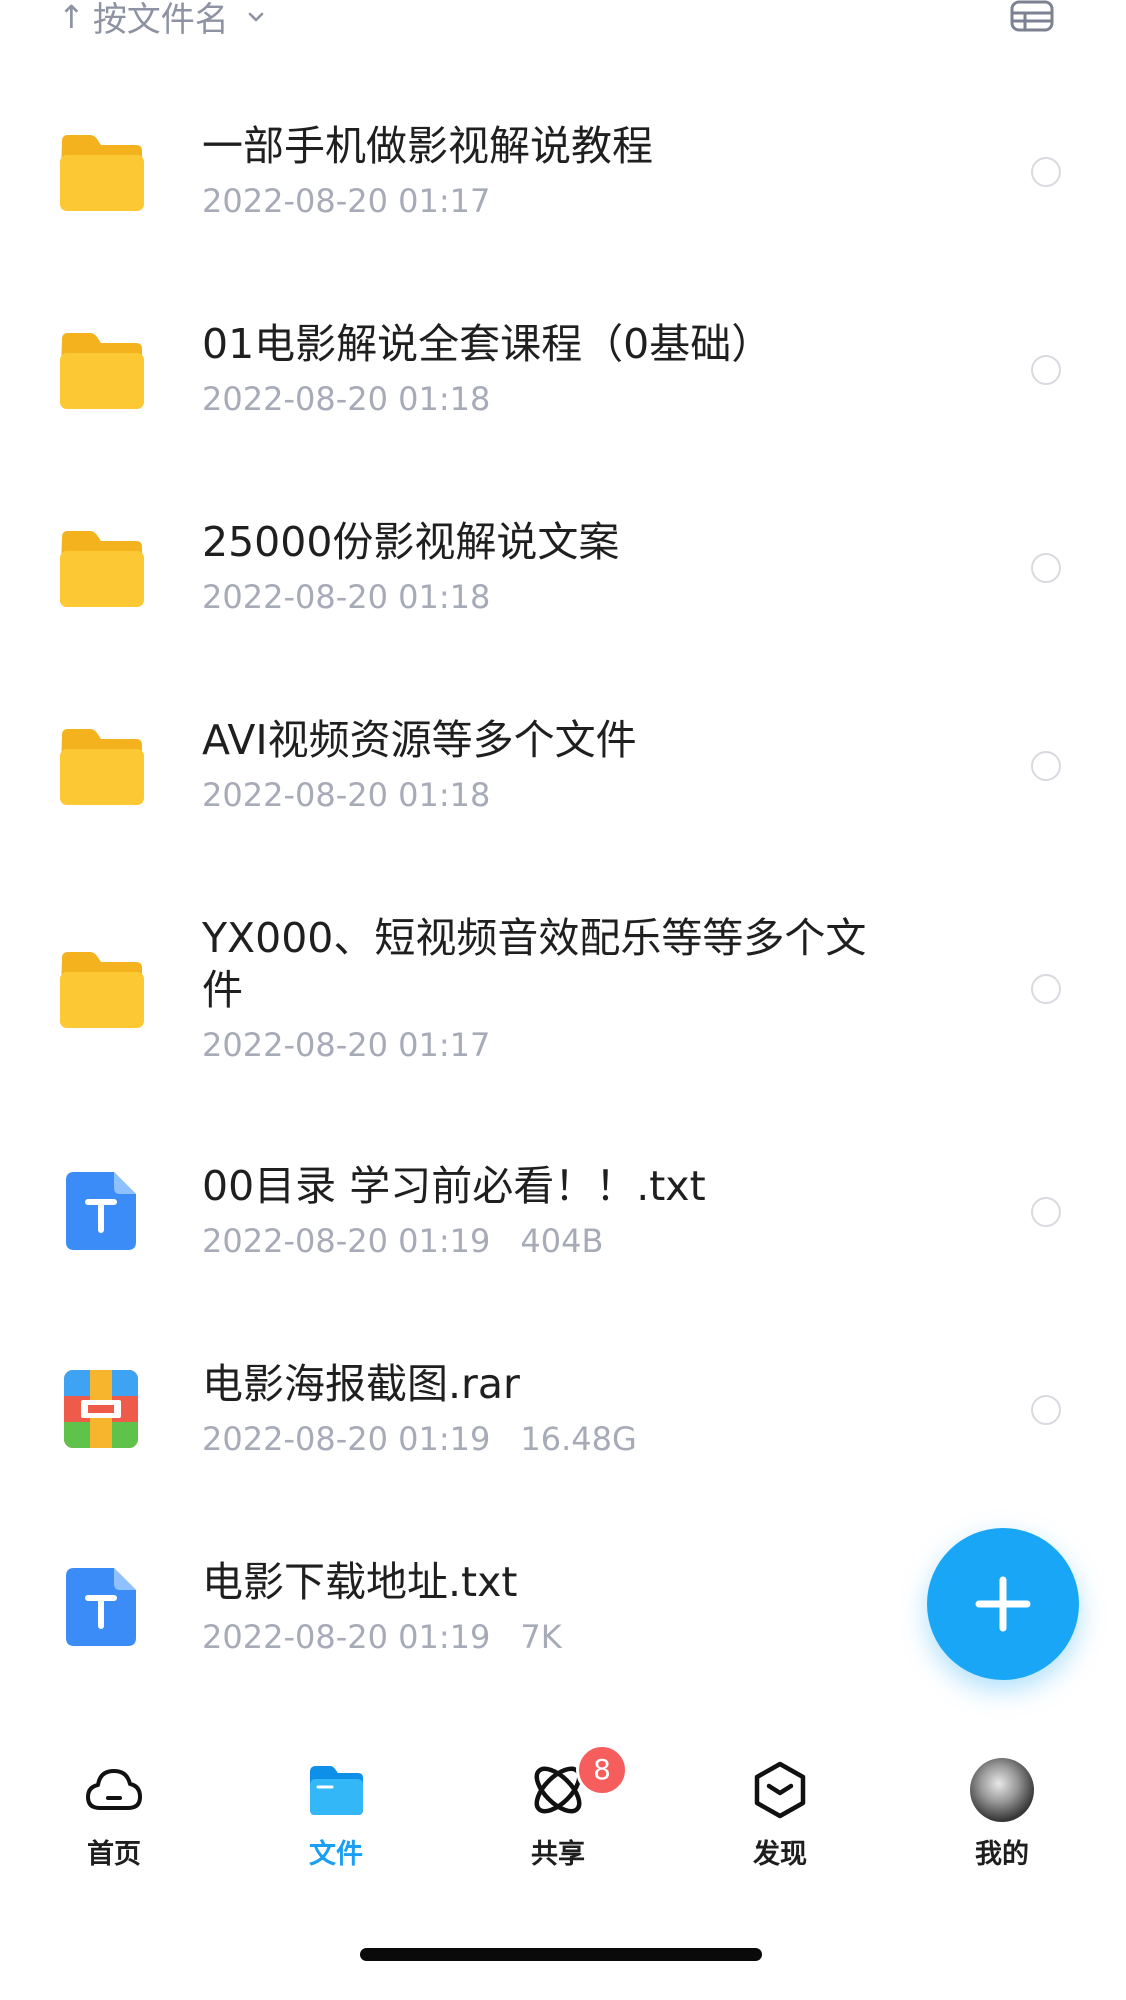  I want to click on avatar, so click(1002, 1790).